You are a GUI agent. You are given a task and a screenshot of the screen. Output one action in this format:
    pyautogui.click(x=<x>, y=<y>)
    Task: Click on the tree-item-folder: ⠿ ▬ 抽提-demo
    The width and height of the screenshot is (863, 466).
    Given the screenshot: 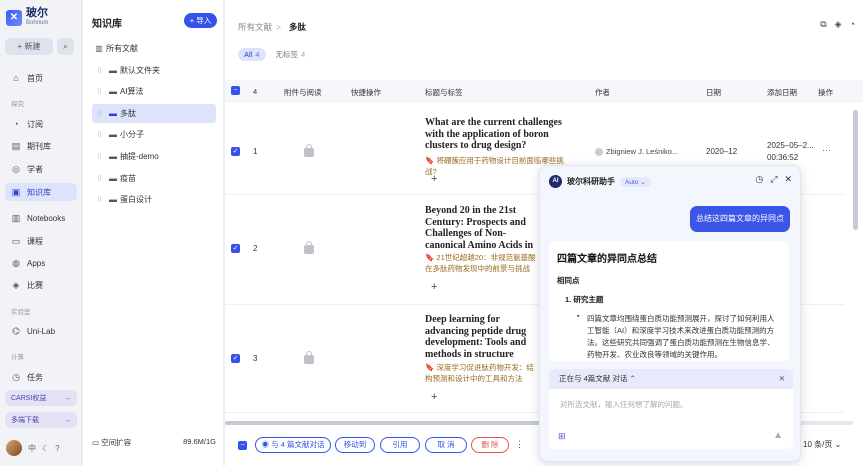 What is the action you would take?
    pyautogui.click(x=154, y=156)
    